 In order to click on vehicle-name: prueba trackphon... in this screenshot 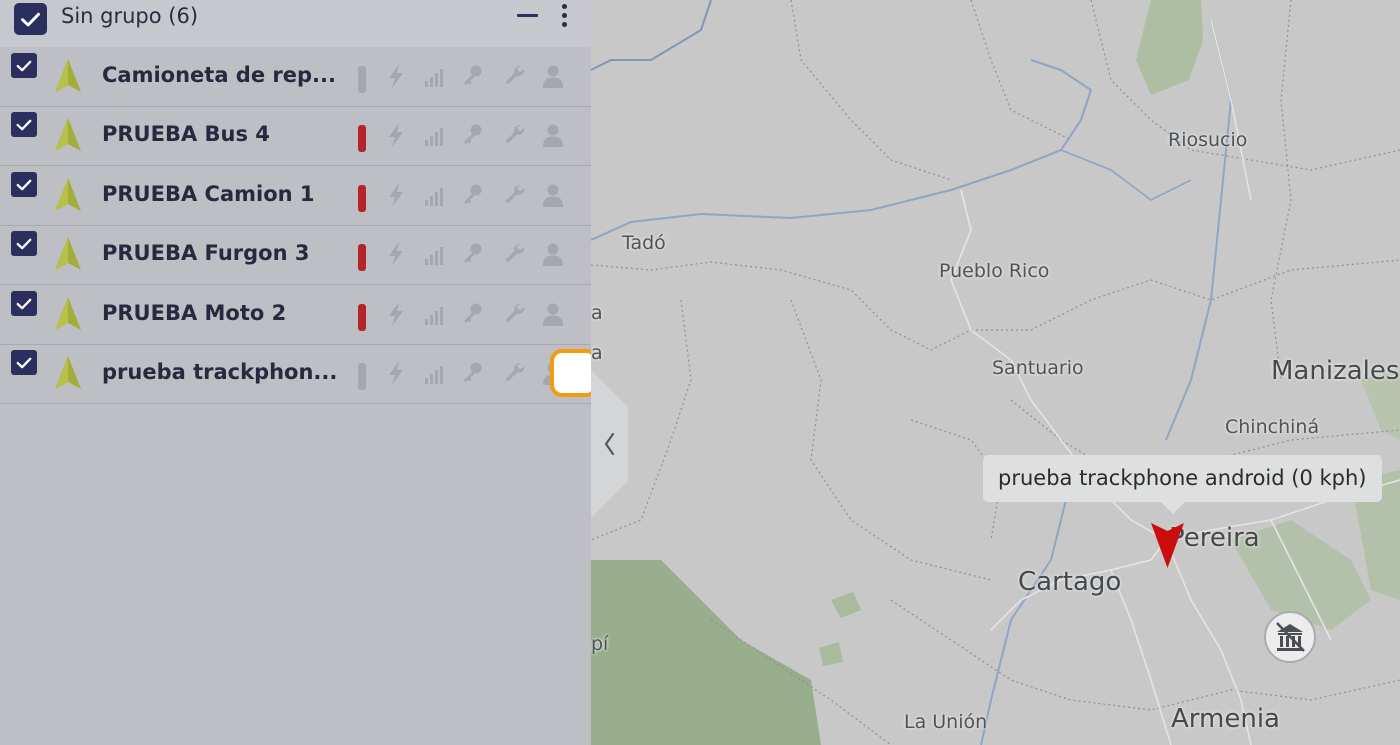, I will do `click(219, 372)`.